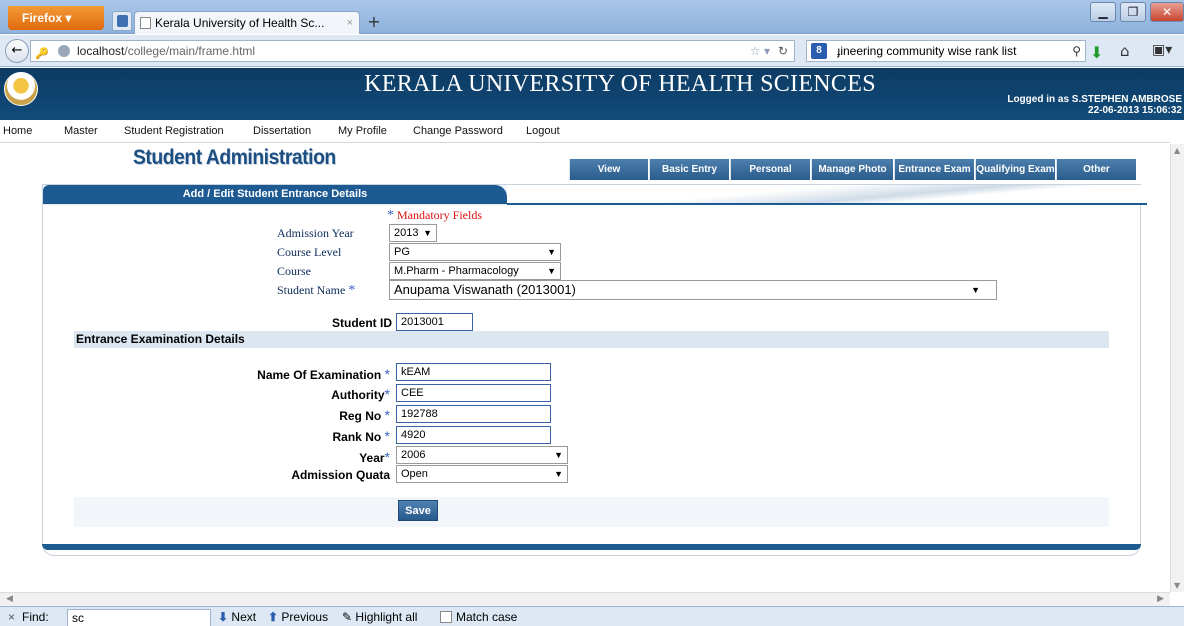 This screenshot has height=626, width=1184. I want to click on reload-icon: ↻, so click(783, 51).